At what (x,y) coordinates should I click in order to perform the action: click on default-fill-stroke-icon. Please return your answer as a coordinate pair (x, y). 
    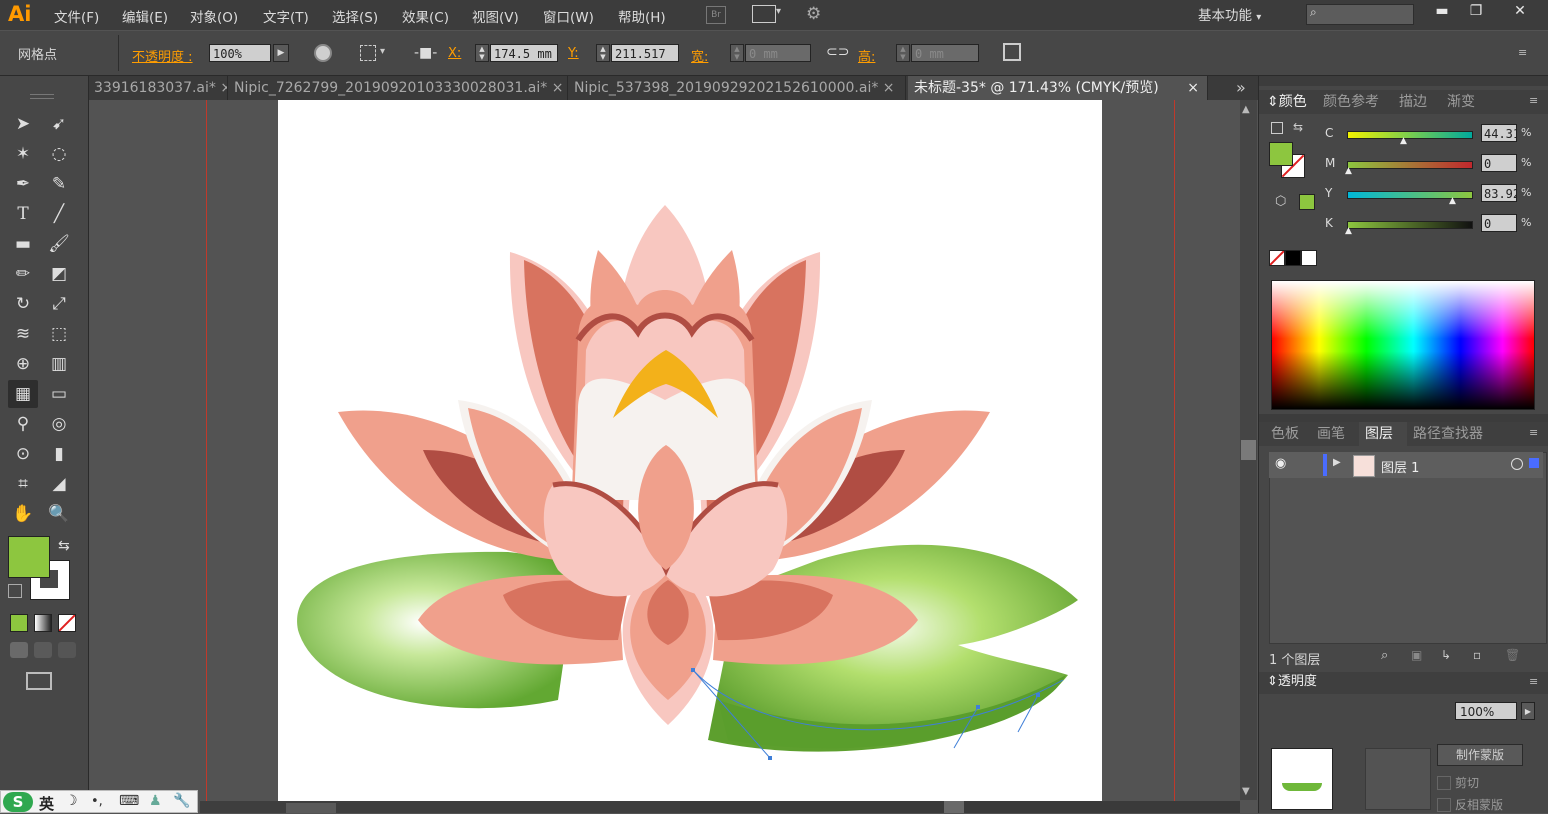
    Looking at the image, I should click on (1277, 128).